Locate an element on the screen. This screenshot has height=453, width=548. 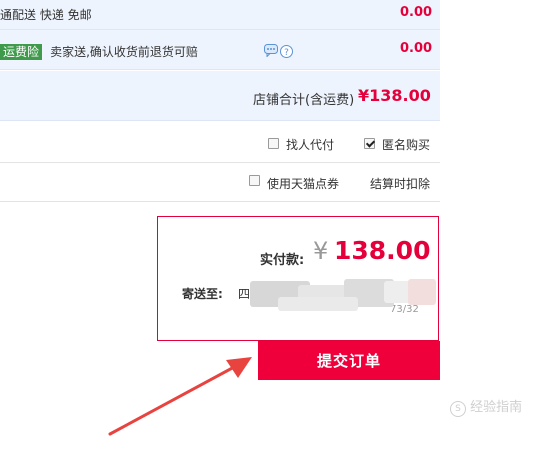
watermark: S 经验指南 is located at coordinates (486, 406).